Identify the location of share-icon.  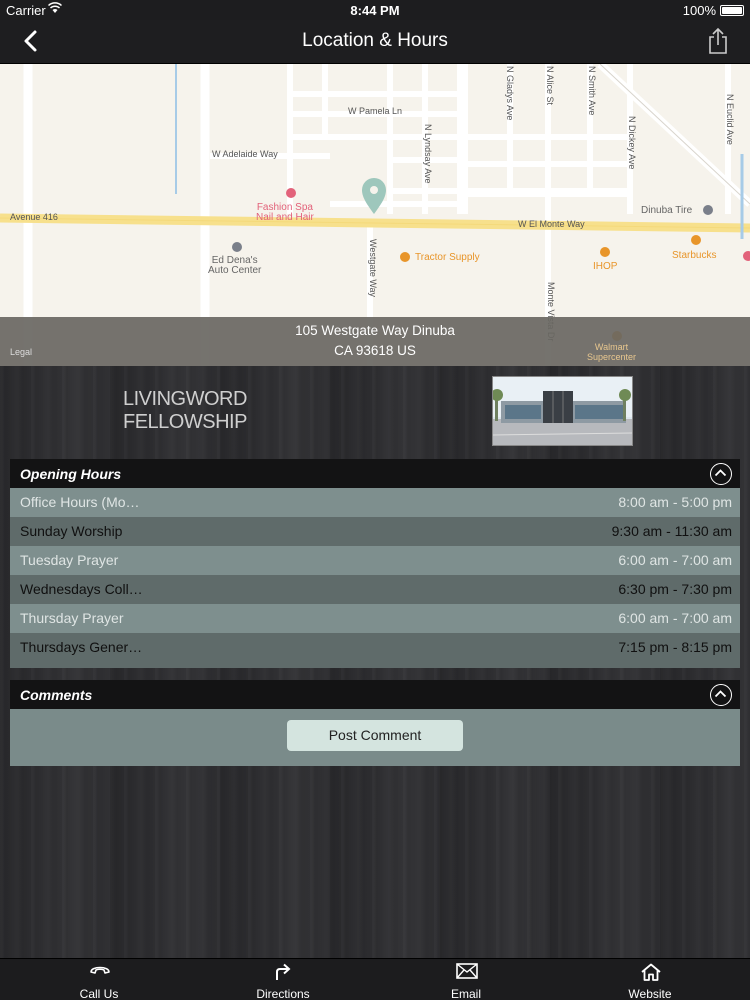
(718, 41).